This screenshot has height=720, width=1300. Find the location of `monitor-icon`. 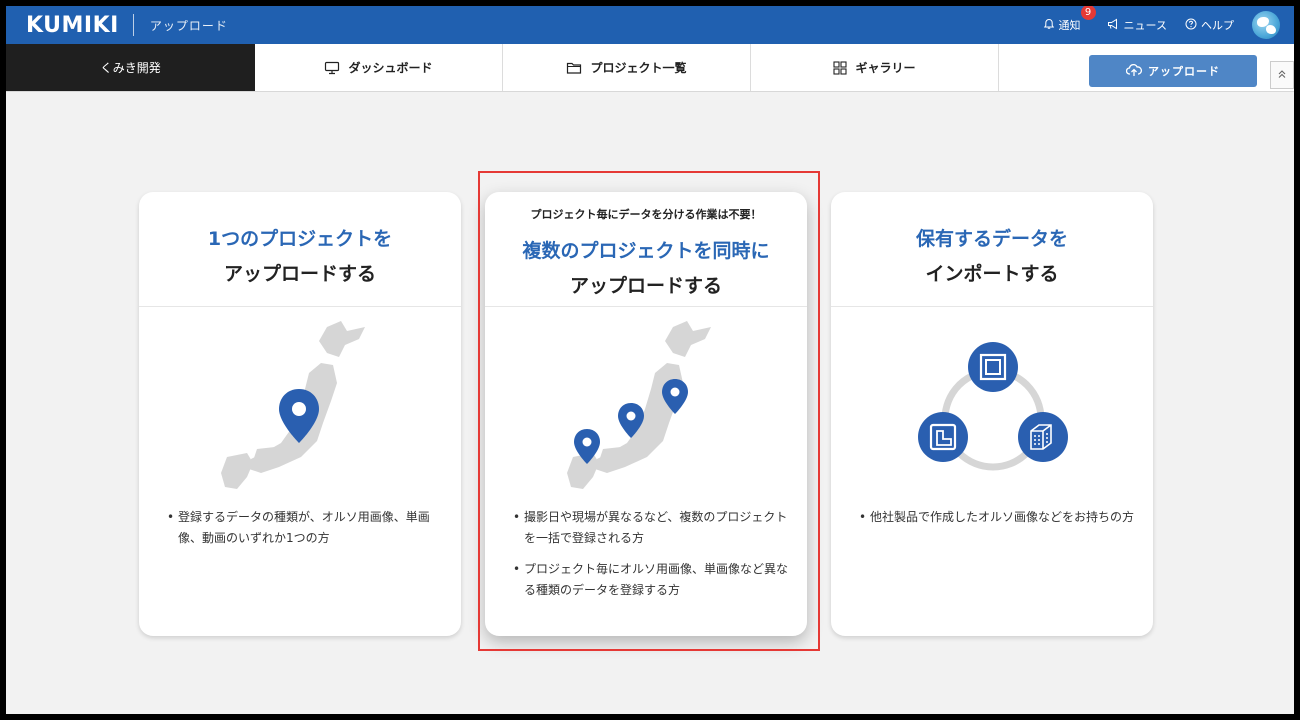

monitor-icon is located at coordinates (332, 68).